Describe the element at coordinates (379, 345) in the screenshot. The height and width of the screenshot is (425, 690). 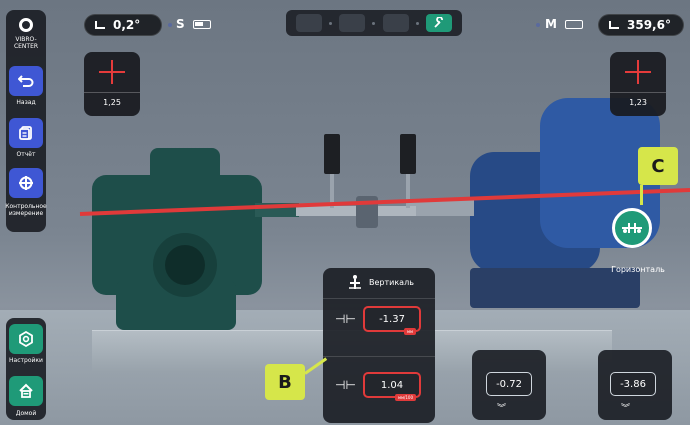
I see `vertical-panel: Вертикаль ⊣⊢ -1.37 мм ⊣⊢ 1.04 мм/100` at that location.